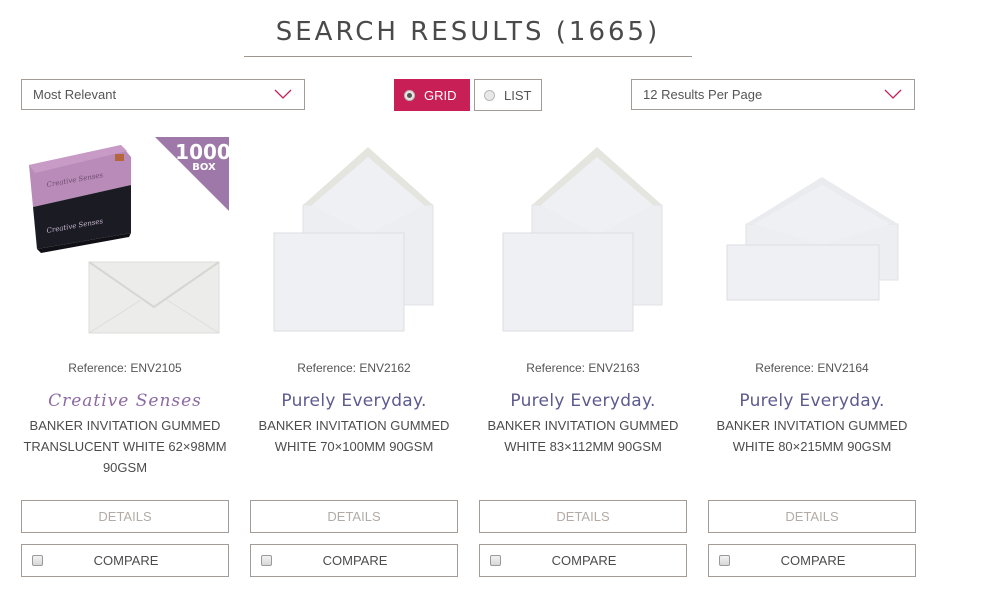  Describe the element at coordinates (354, 368) in the screenshot. I see `product-reference: Reference: ENV2162` at that location.